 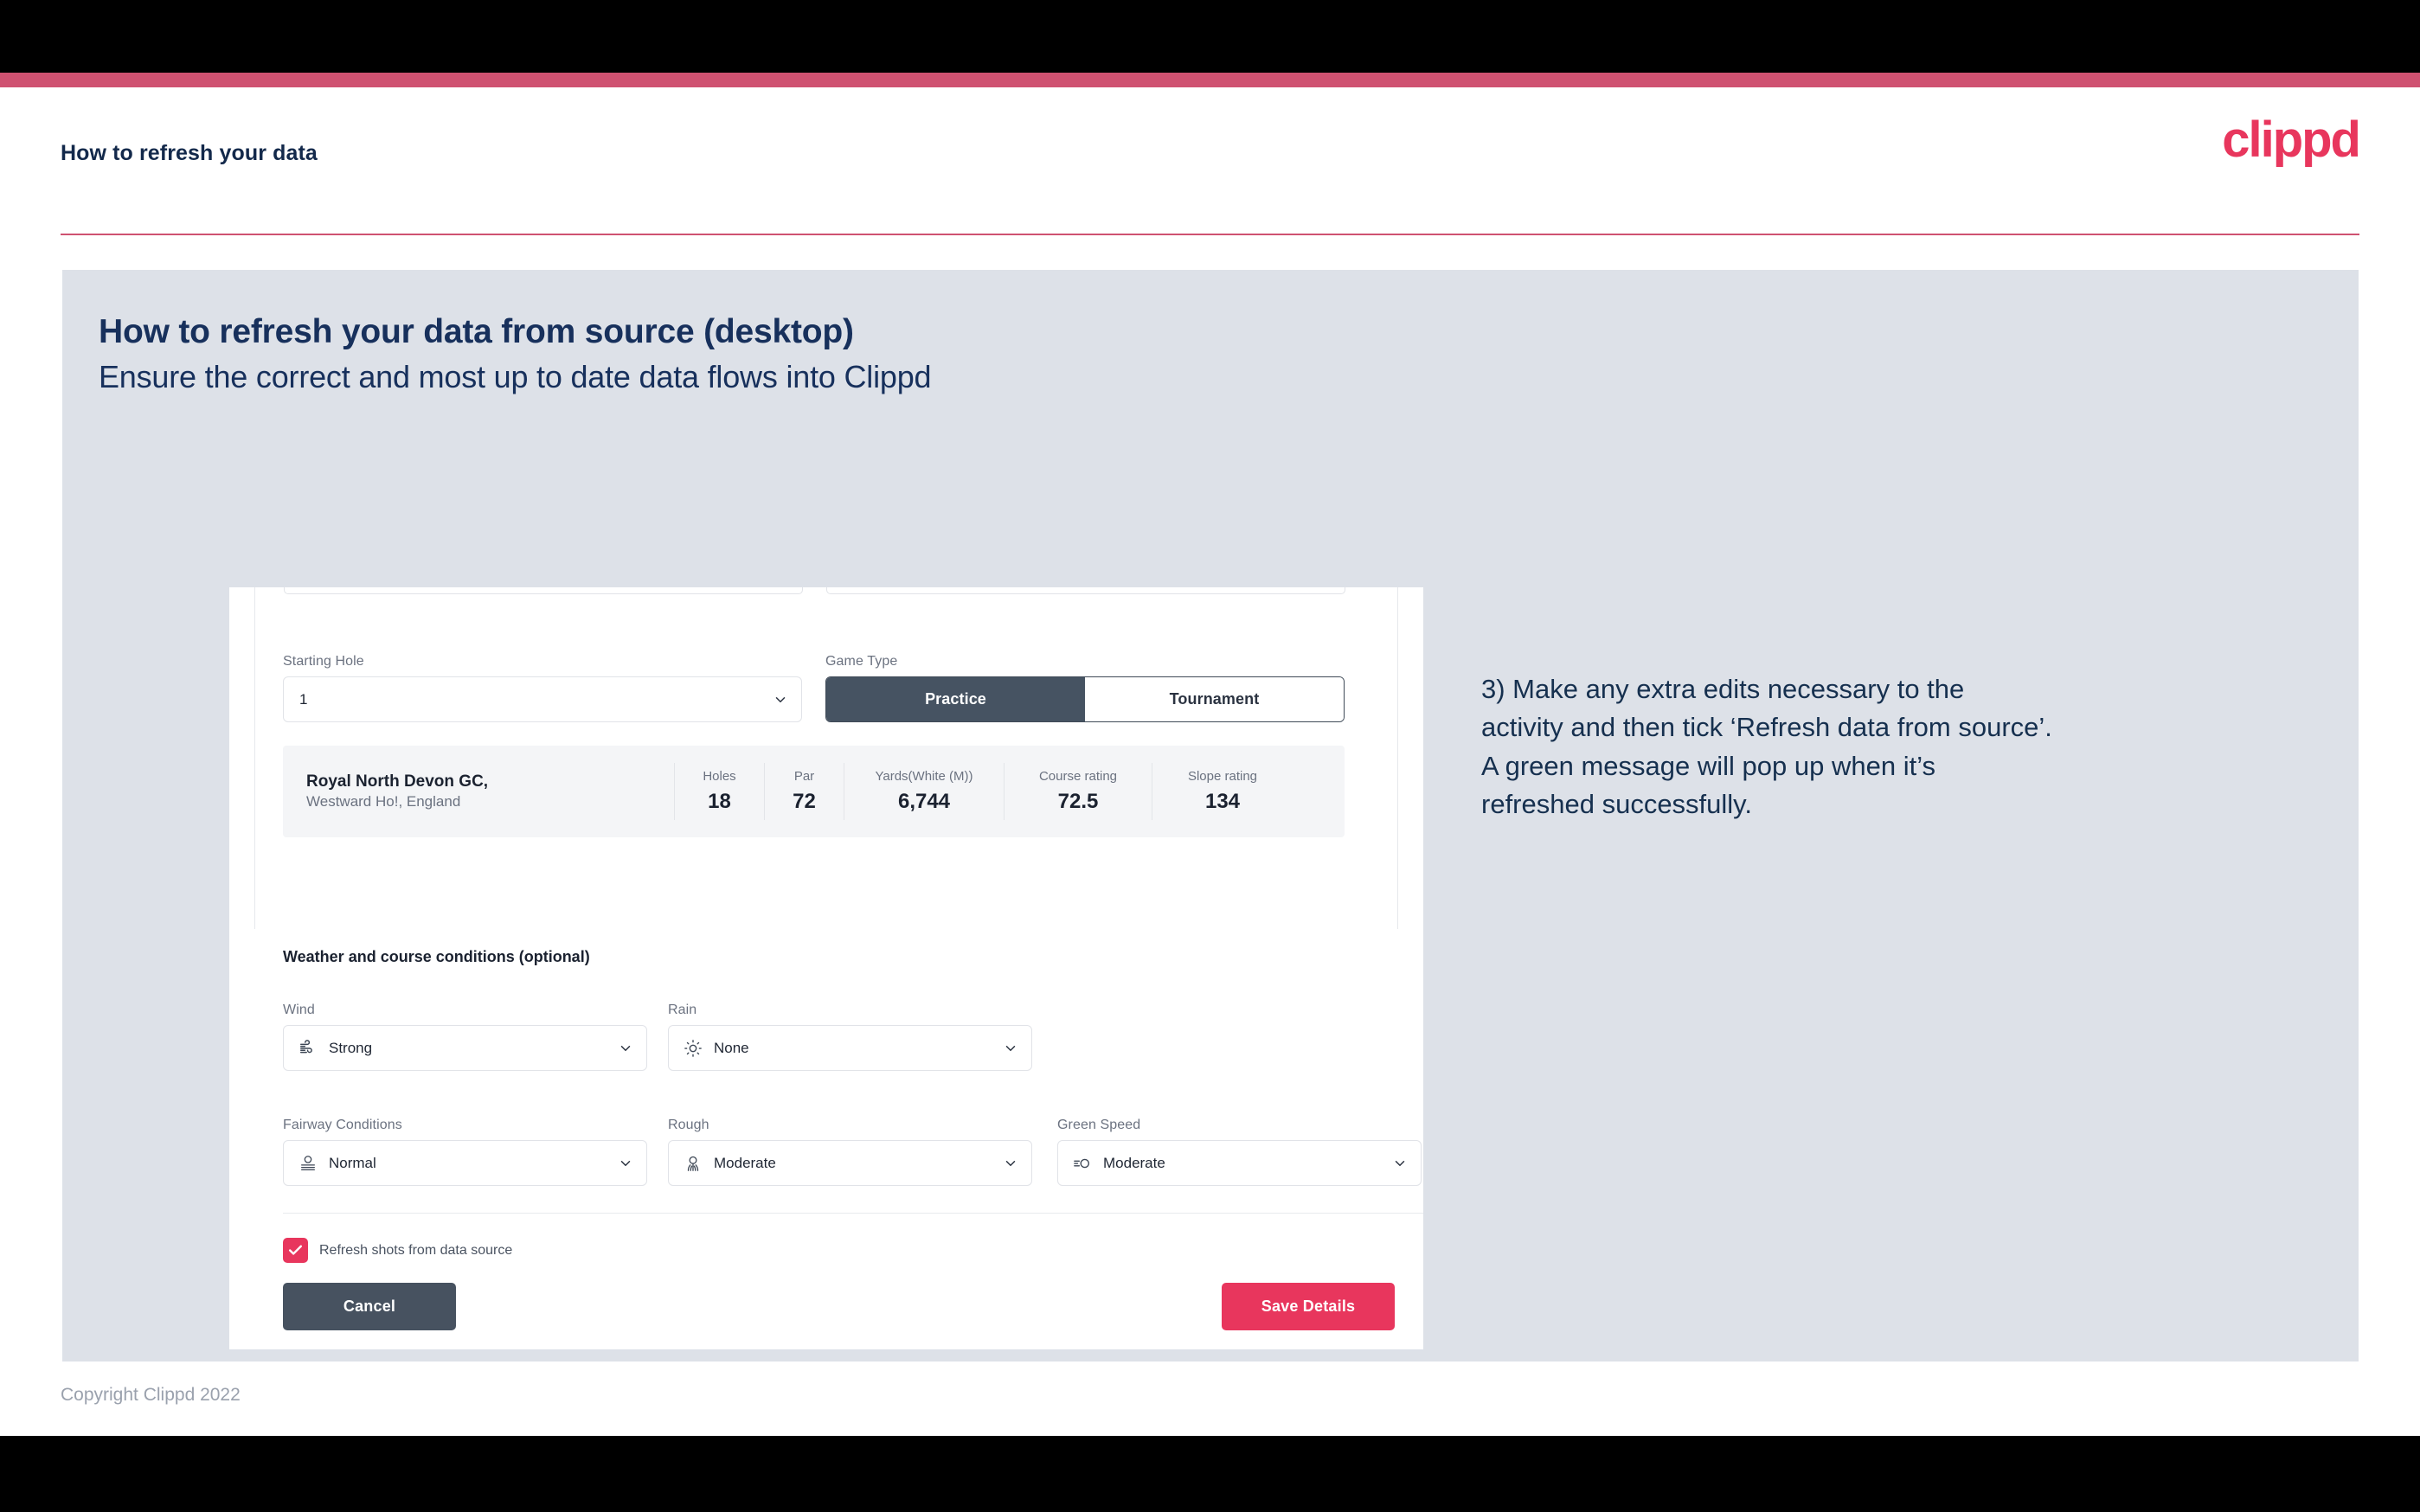 What do you see at coordinates (850, 1048) in the screenshot?
I see `rain-select: None` at bounding box center [850, 1048].